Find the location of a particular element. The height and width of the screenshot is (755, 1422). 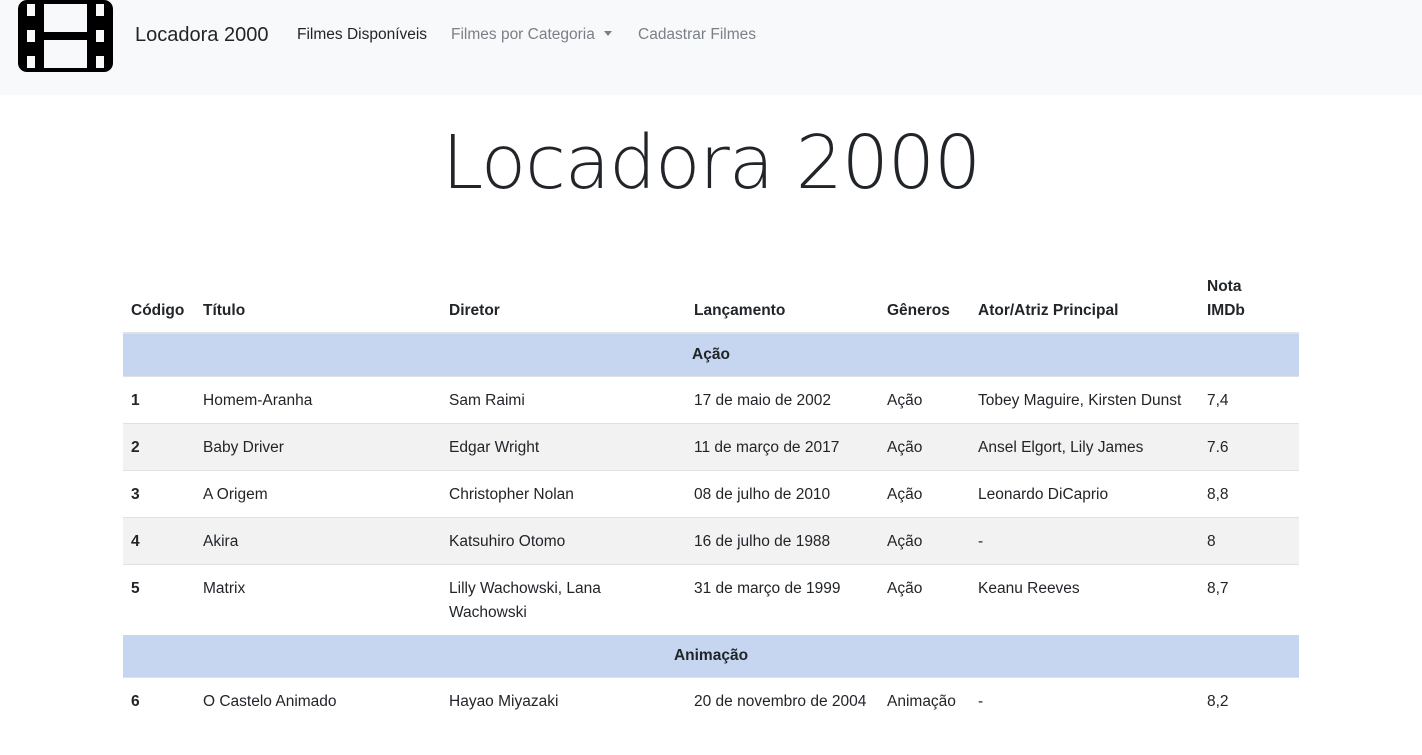

cell-title: Baby Driver is located at coordinates (318, 447).